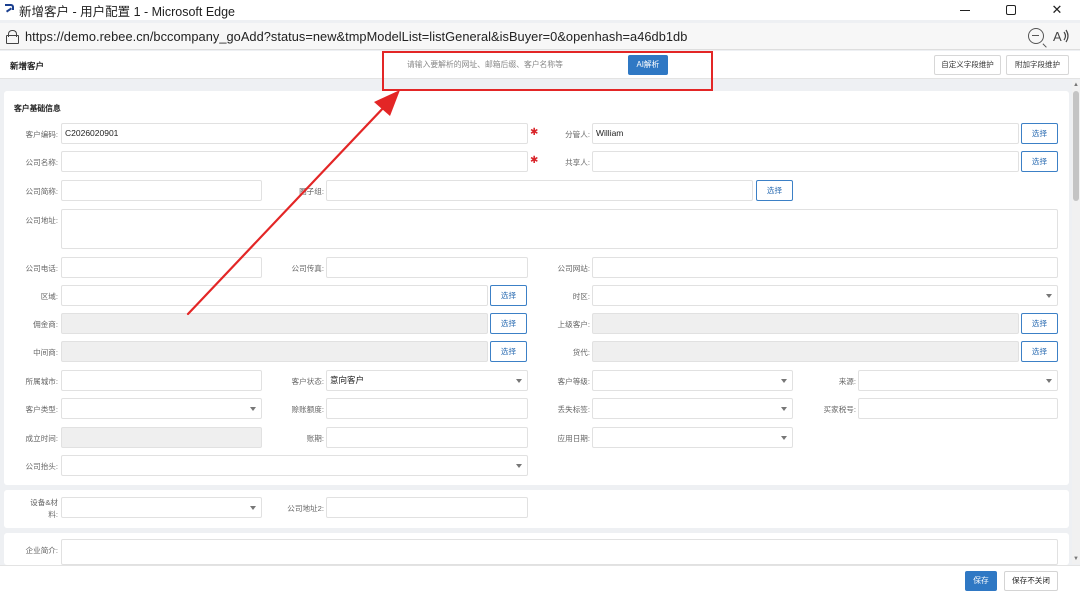 Image resolution: width=1080 pixels, height=591 pixels. Describe the element at coordinates (581, 296) in the screenshot. I see `timezone-label: 时区:` at that location.